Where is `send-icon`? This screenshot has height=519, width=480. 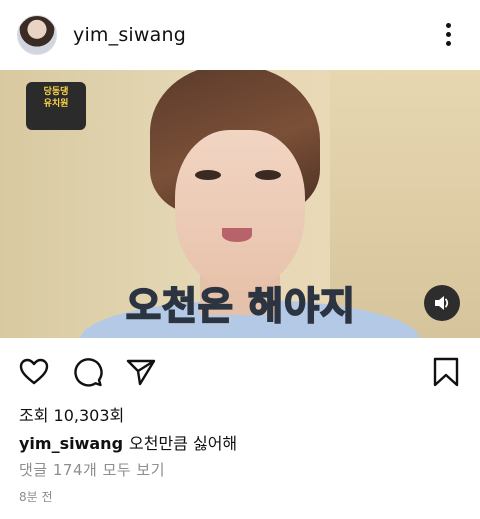
send-icon is located at coordinates (141, 372).